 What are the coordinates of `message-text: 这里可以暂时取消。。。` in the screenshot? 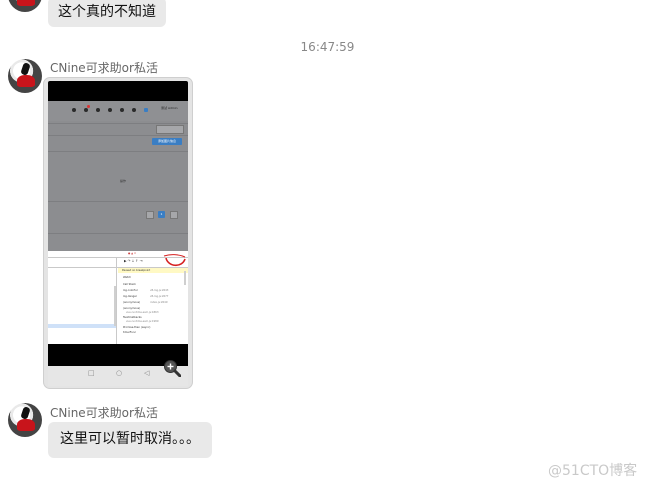 It's located at (130, 439).